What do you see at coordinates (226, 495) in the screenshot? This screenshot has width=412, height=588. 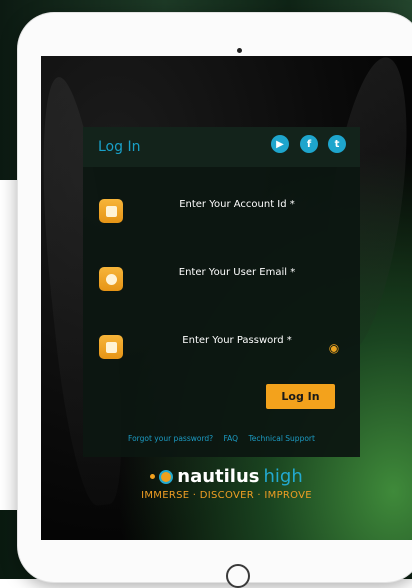 I see `brand-tagline: IMMERSE · DISCOVER · IMPROVE` at bounding box center [226, 495].